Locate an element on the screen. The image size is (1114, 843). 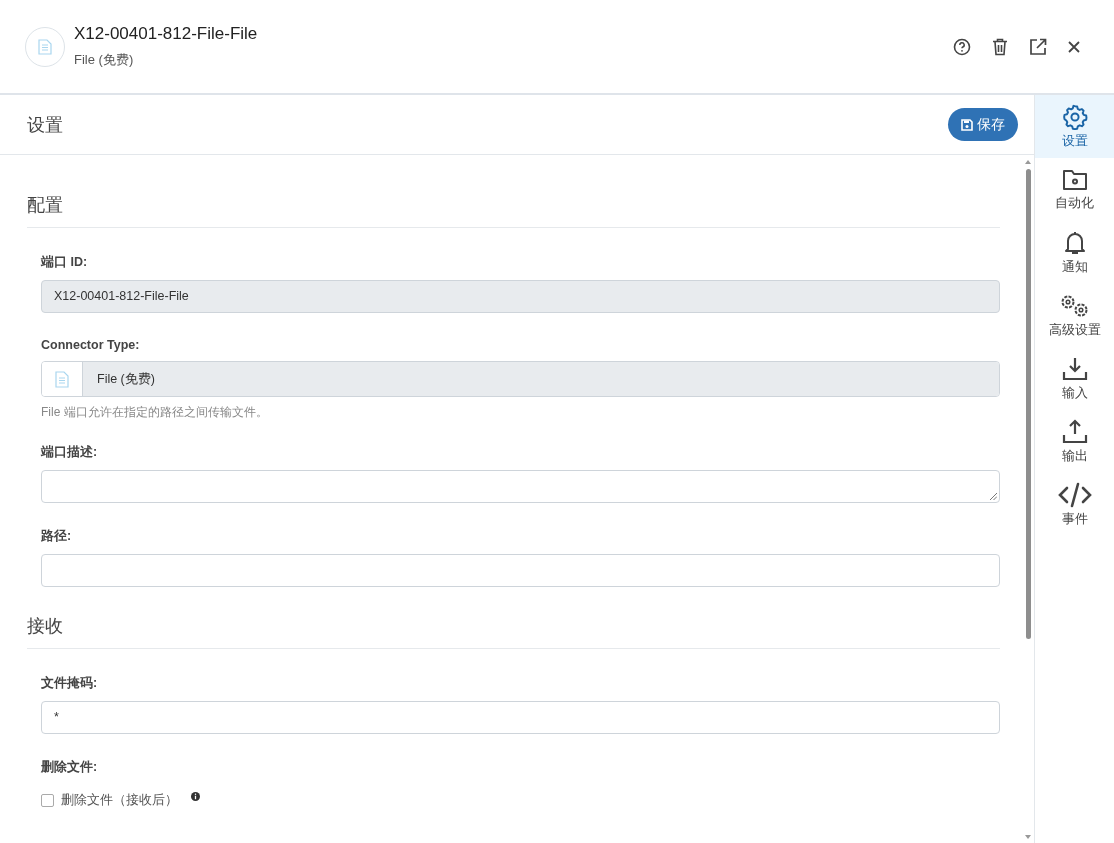
connector-subtitle: File (免费) is located at coordinates (104, 60).